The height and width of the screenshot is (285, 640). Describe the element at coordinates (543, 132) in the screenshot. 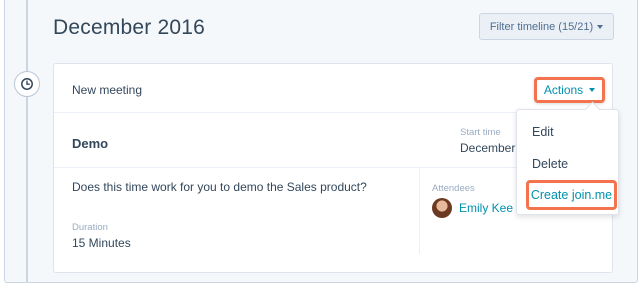

I see `menu-item-edit: Edit` at that location.